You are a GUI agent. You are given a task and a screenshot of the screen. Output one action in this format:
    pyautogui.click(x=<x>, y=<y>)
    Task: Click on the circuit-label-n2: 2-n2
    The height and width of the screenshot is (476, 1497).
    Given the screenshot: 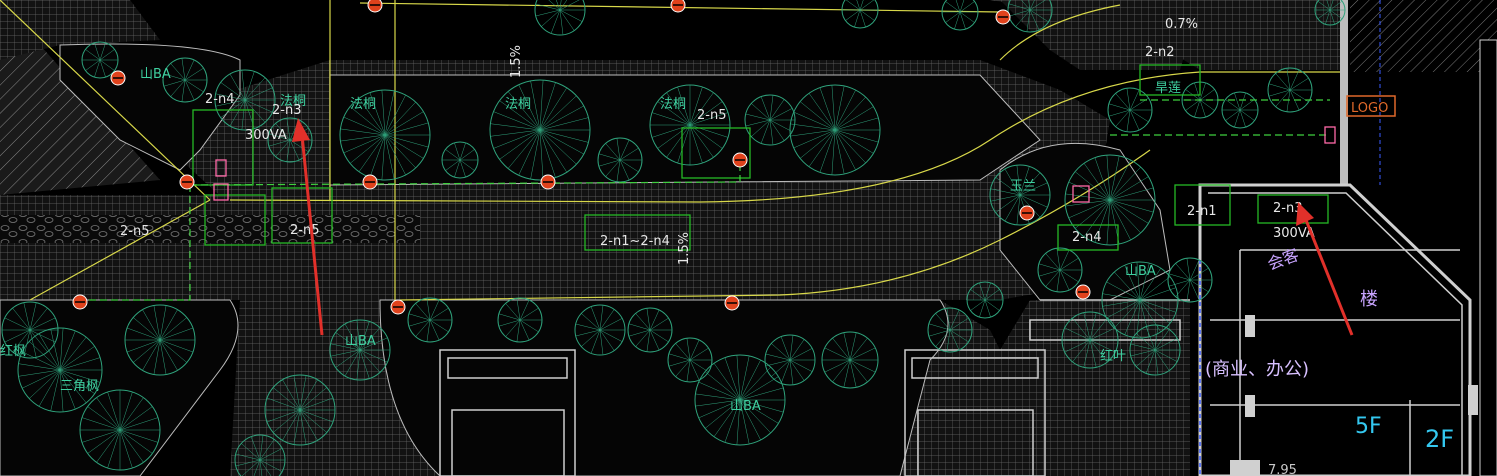 What is the action you would take?
    pyautogui.click(x=1159, y=52)
    